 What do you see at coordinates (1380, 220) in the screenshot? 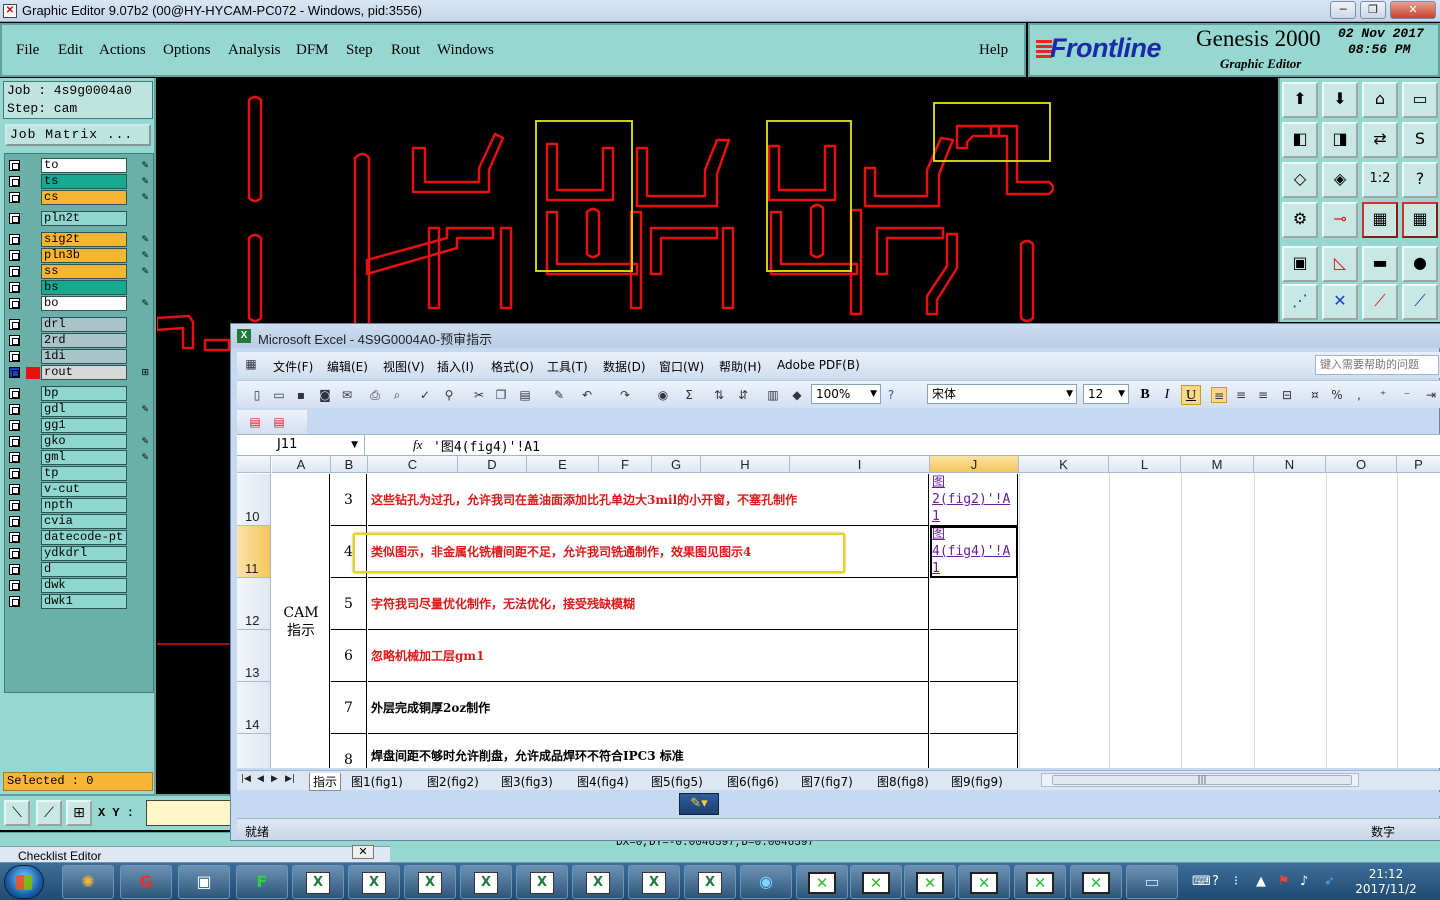
I see `layers-red-icon: ▦` at bounding box center [1380, 220].